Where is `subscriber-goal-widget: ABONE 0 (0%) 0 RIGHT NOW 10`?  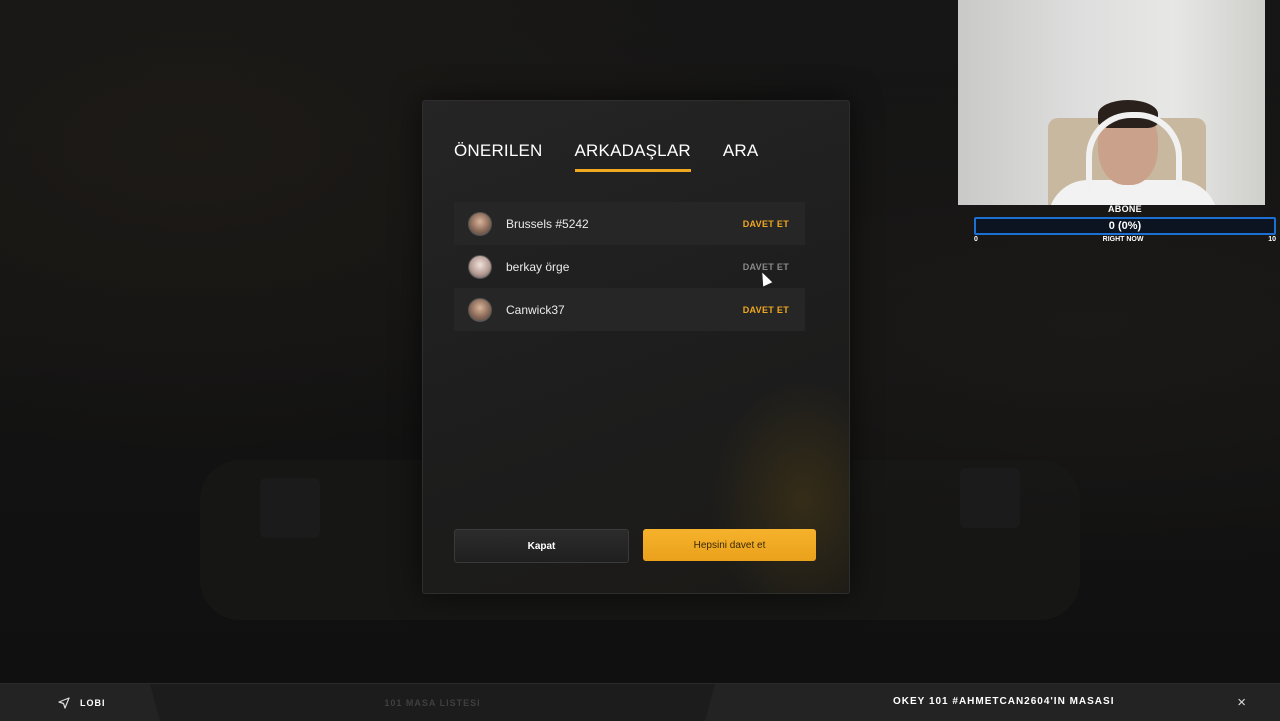 subscriber-goal-widget: ABONE 0 (0%) 0 RIGHT NOW 10 is located at coordinates (1125, 223).